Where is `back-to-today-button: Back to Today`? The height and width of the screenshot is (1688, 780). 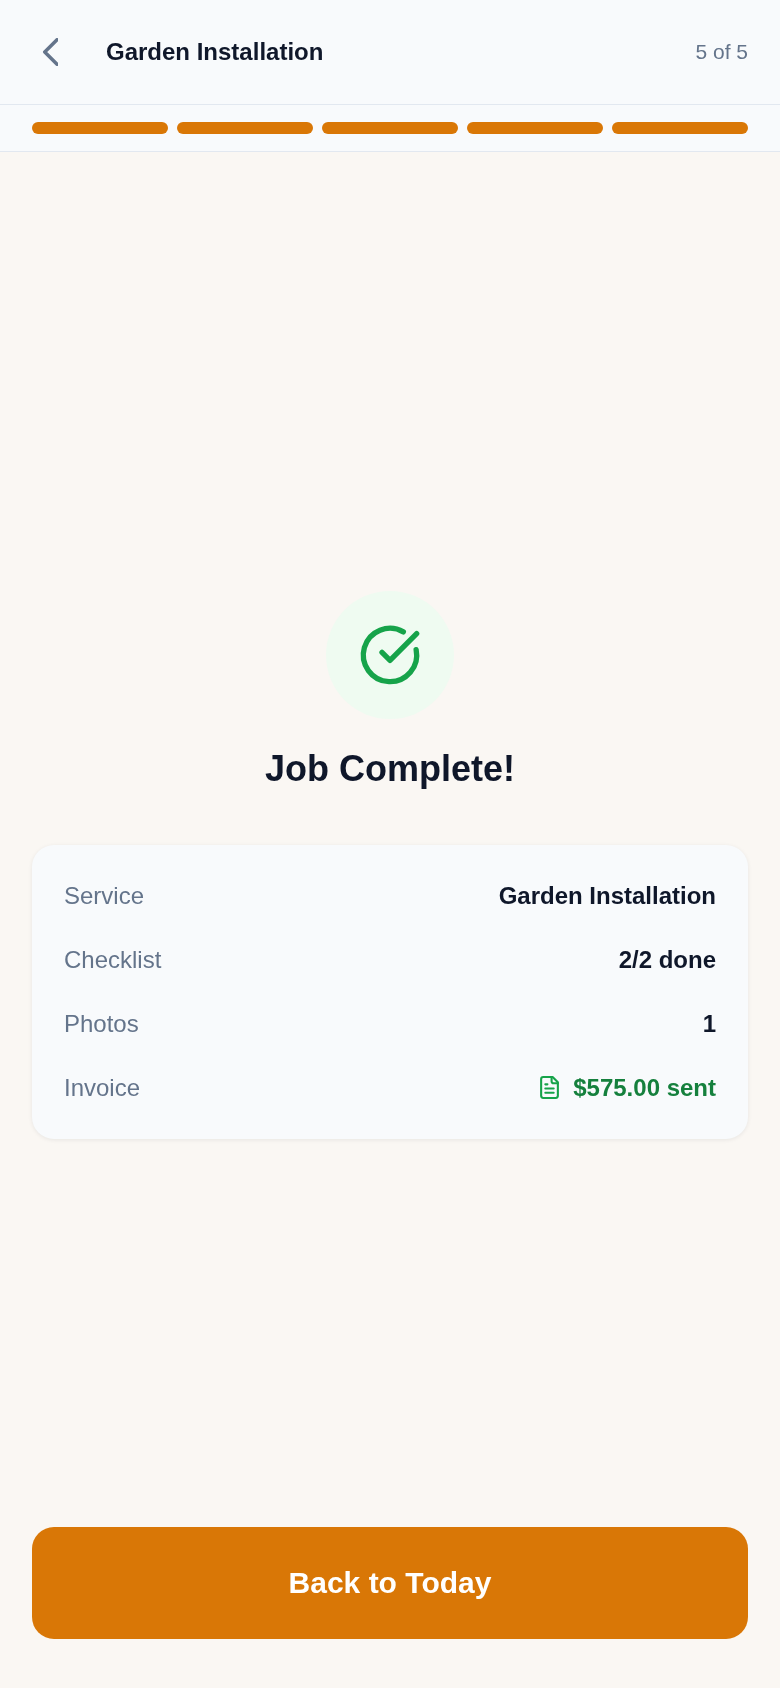 back-to-today-button: Back to Today is located at coordinates (390, 1583).